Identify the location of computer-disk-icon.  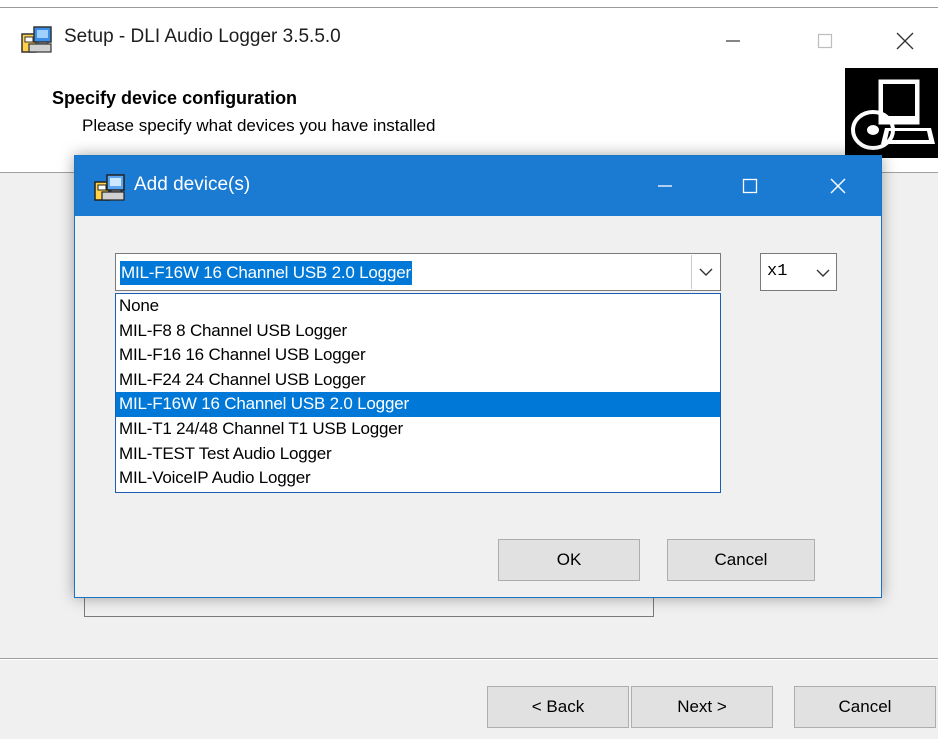
(891, 113).